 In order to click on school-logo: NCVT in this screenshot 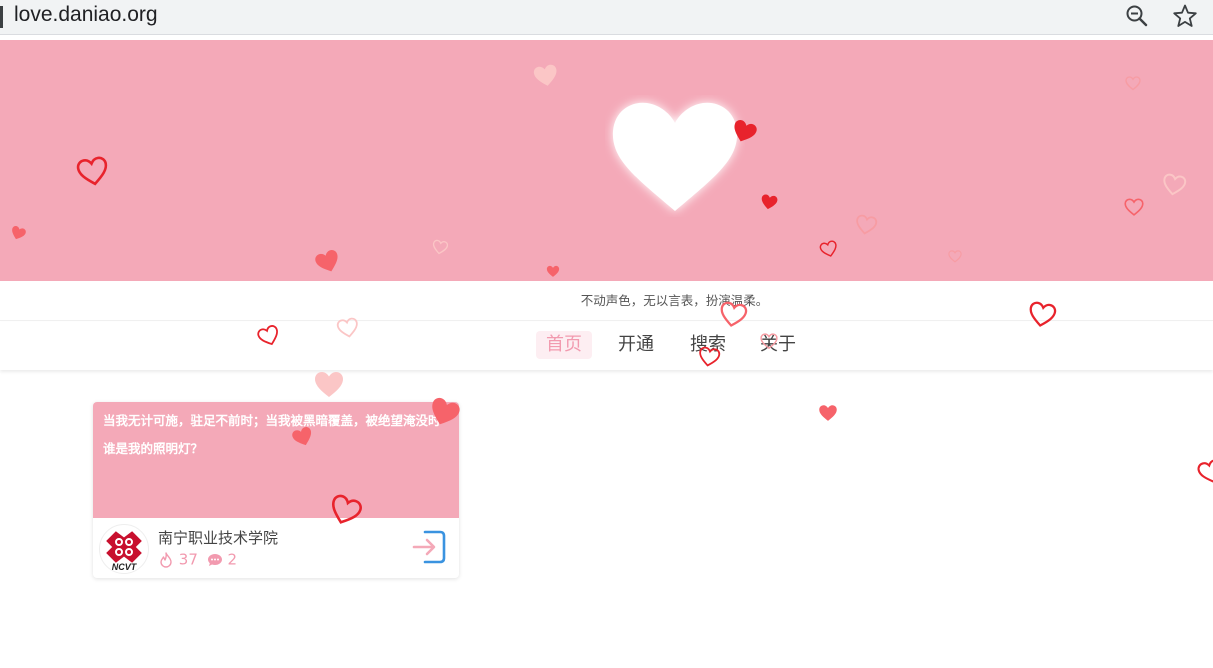, I will do `click(124, 549)`.